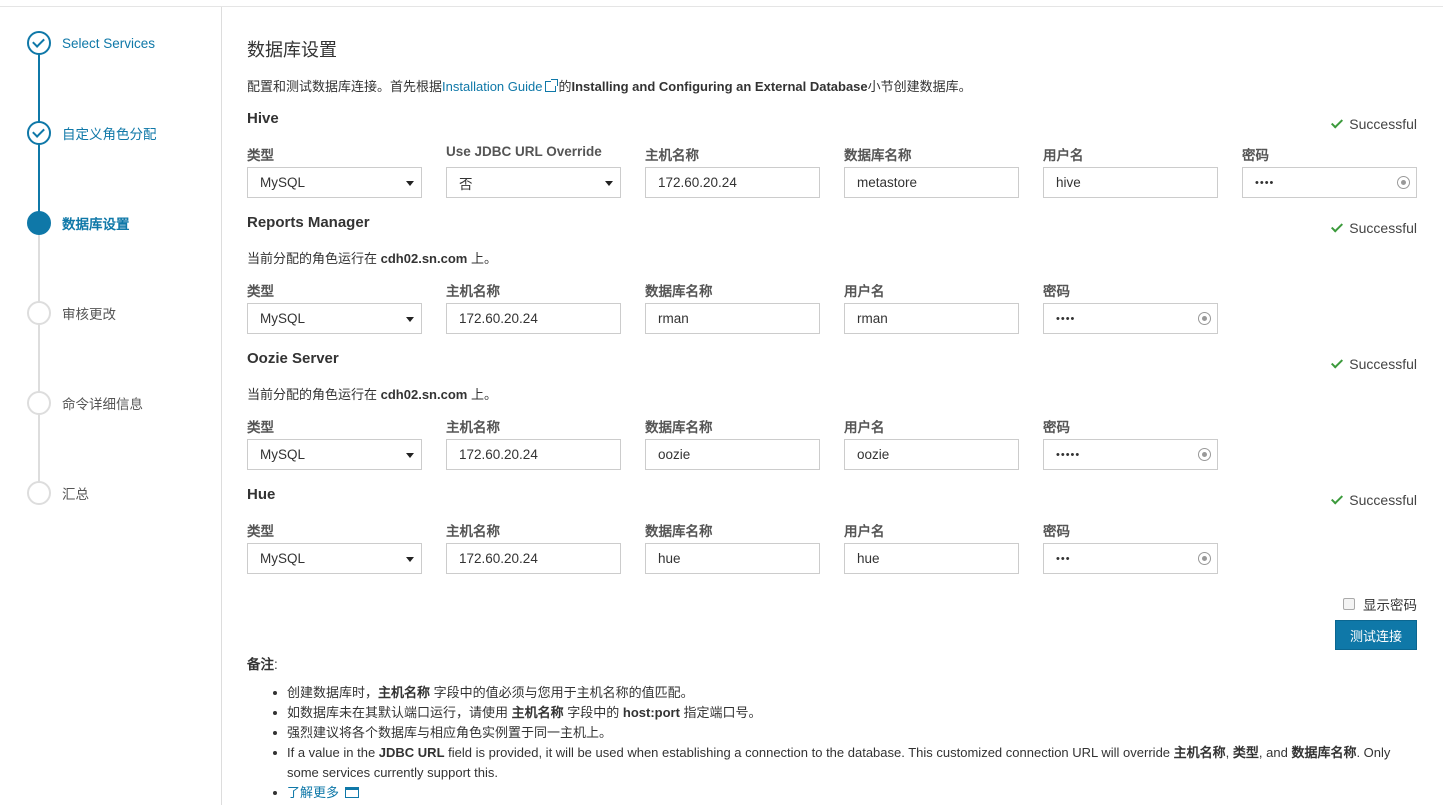  What do you see at coordinates (533, 454) in the screenshot?
I see `oozie-host-input: 172.60.20.24` at bounding box center [533, 454].